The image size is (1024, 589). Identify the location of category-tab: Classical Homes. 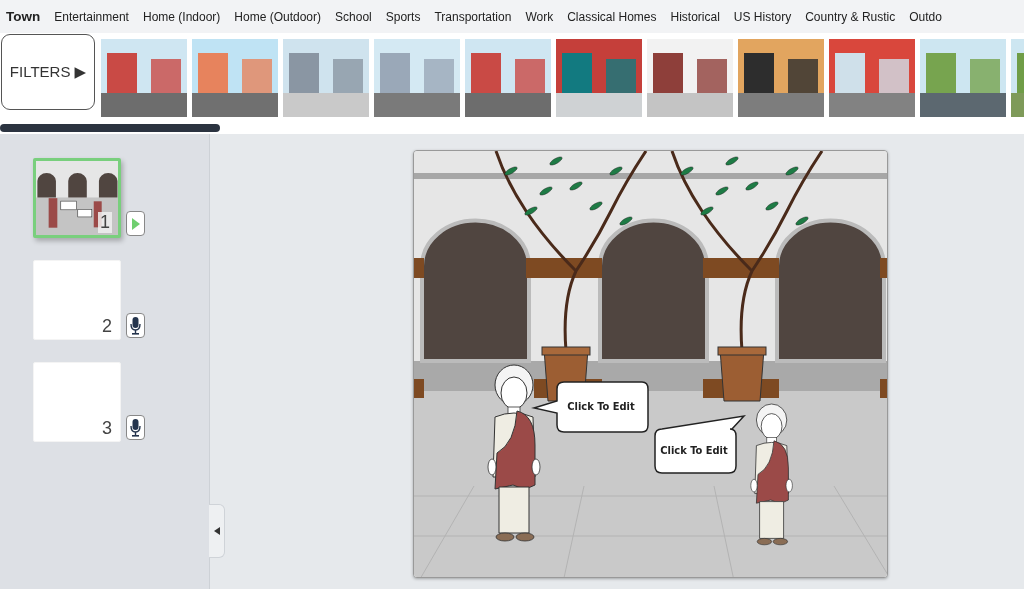
(612, 16).